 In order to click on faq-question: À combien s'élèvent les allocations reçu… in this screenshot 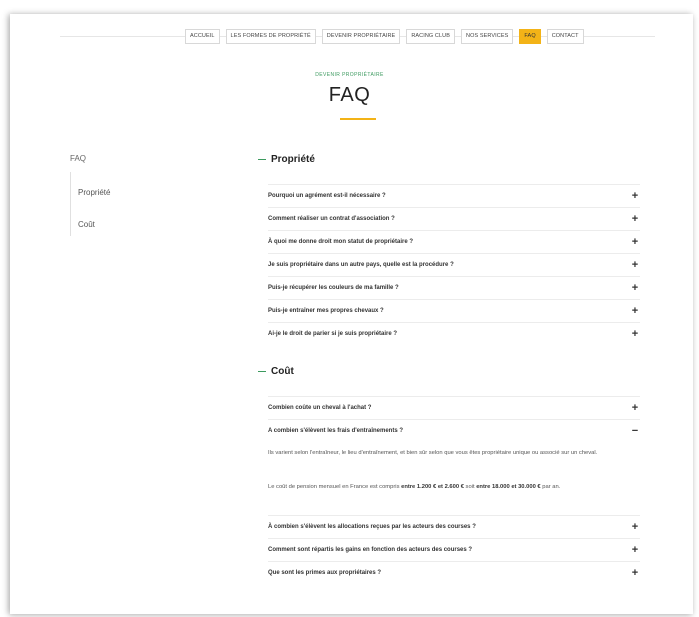, I will do `click(372, 526)`.